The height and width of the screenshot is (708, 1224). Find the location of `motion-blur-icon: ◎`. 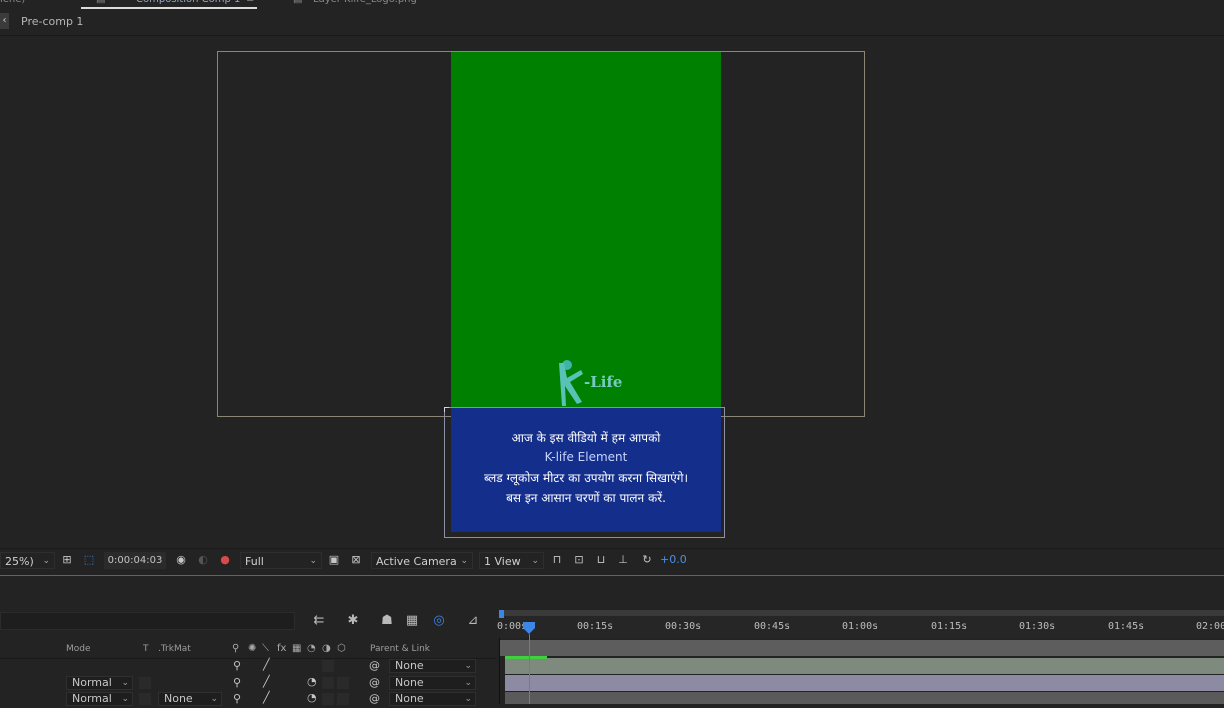

motion-blur-icon: ◎ is located at coordinates (439, 621).